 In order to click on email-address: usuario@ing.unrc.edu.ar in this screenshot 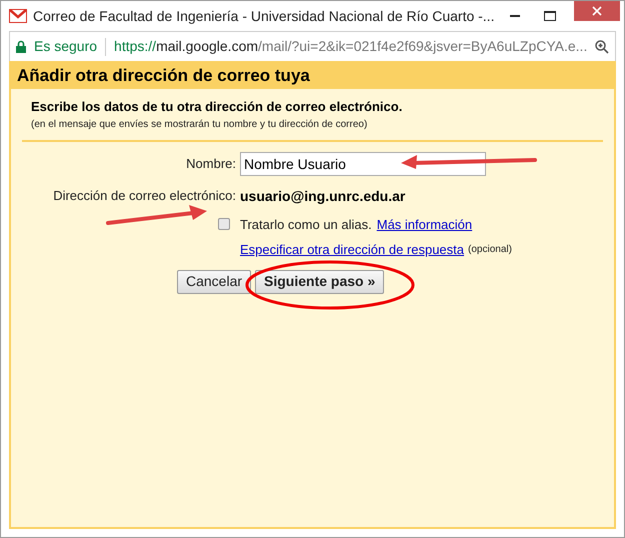, I will do `click(323, 196)`.